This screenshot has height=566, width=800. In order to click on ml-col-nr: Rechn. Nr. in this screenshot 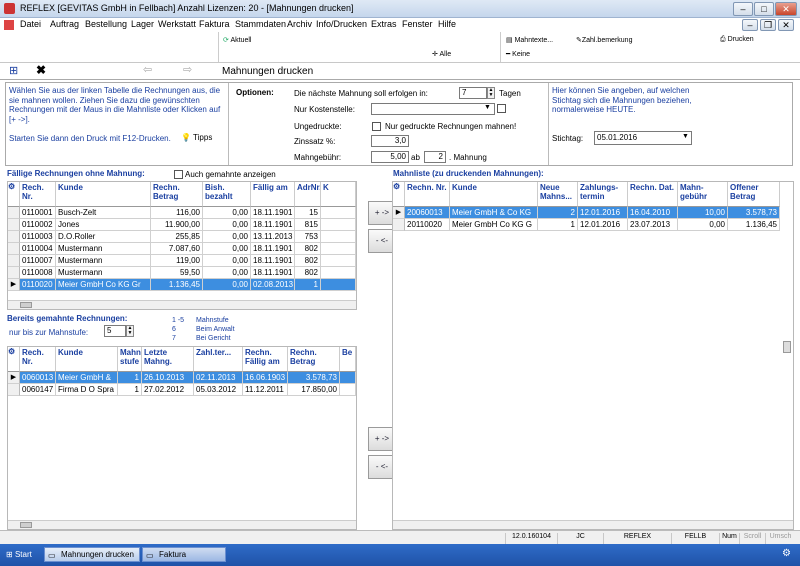, I will do `click(427, 194)`.